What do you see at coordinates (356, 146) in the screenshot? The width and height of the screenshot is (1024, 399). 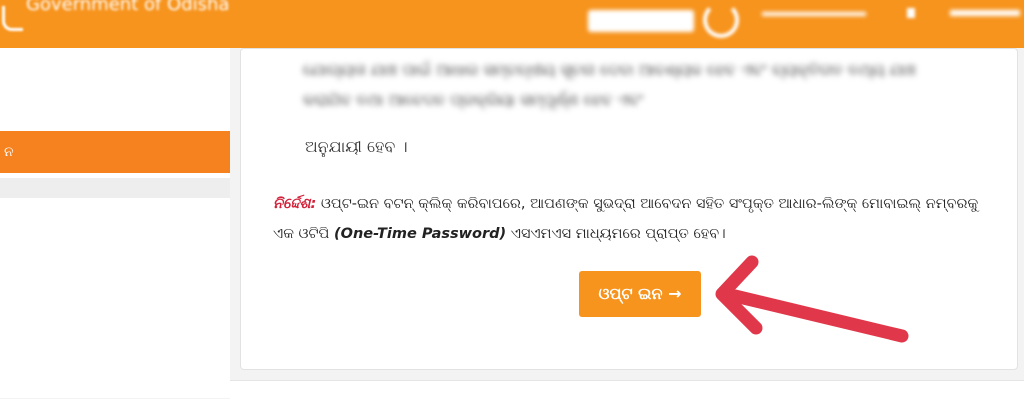 I see `paragraph-fragment: ଅନୁଯାୟୀ ହେବ ।` at bounding box center [356, 146].